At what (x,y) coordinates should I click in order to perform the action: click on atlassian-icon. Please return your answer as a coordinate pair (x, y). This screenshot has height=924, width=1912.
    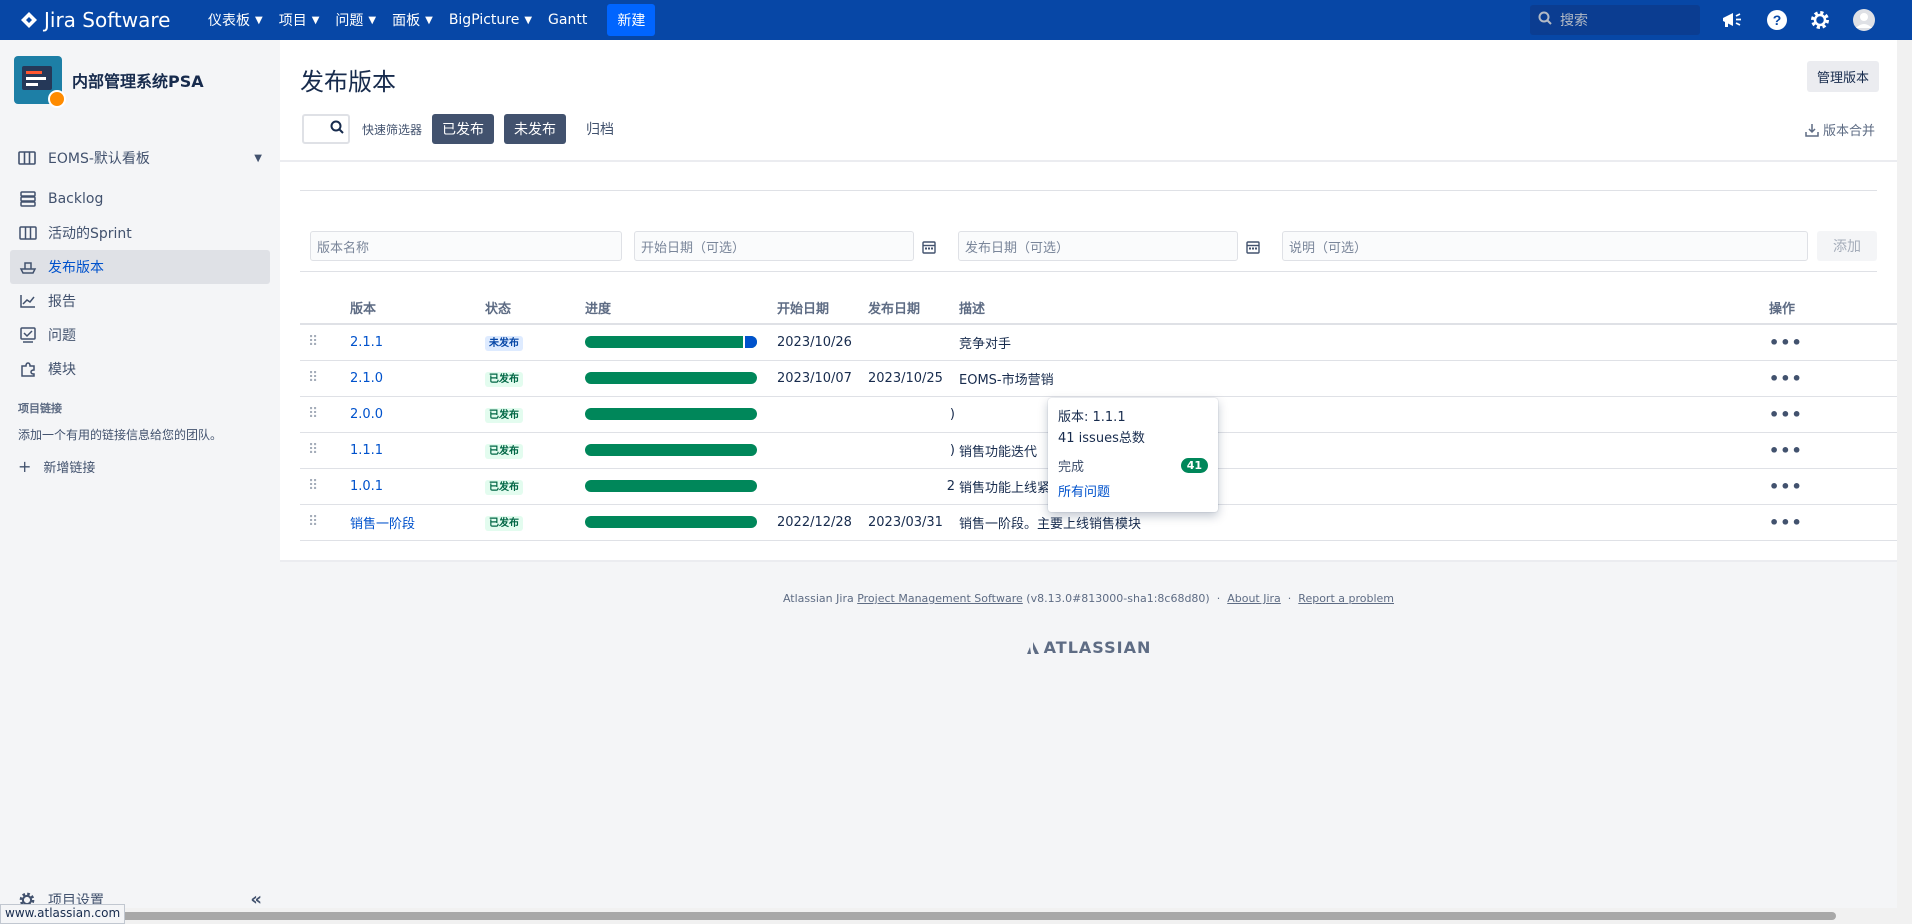
    Looking at the image, I should click on (1033, 648).